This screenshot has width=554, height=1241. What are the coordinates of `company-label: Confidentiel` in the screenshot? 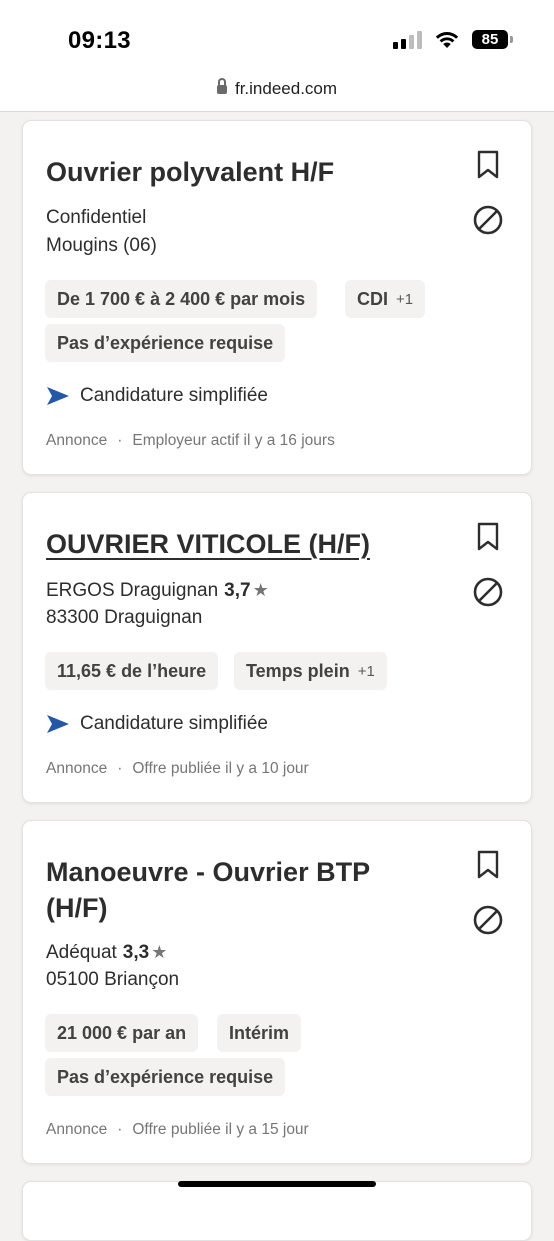 It's located at (96, 217).